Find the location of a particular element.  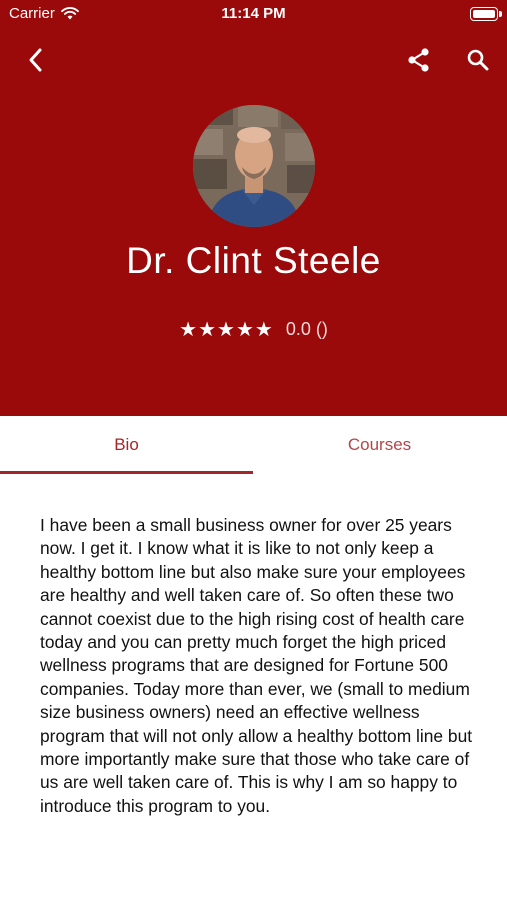

tab-bar: Bio Courses is located at coordinates (253, 445).